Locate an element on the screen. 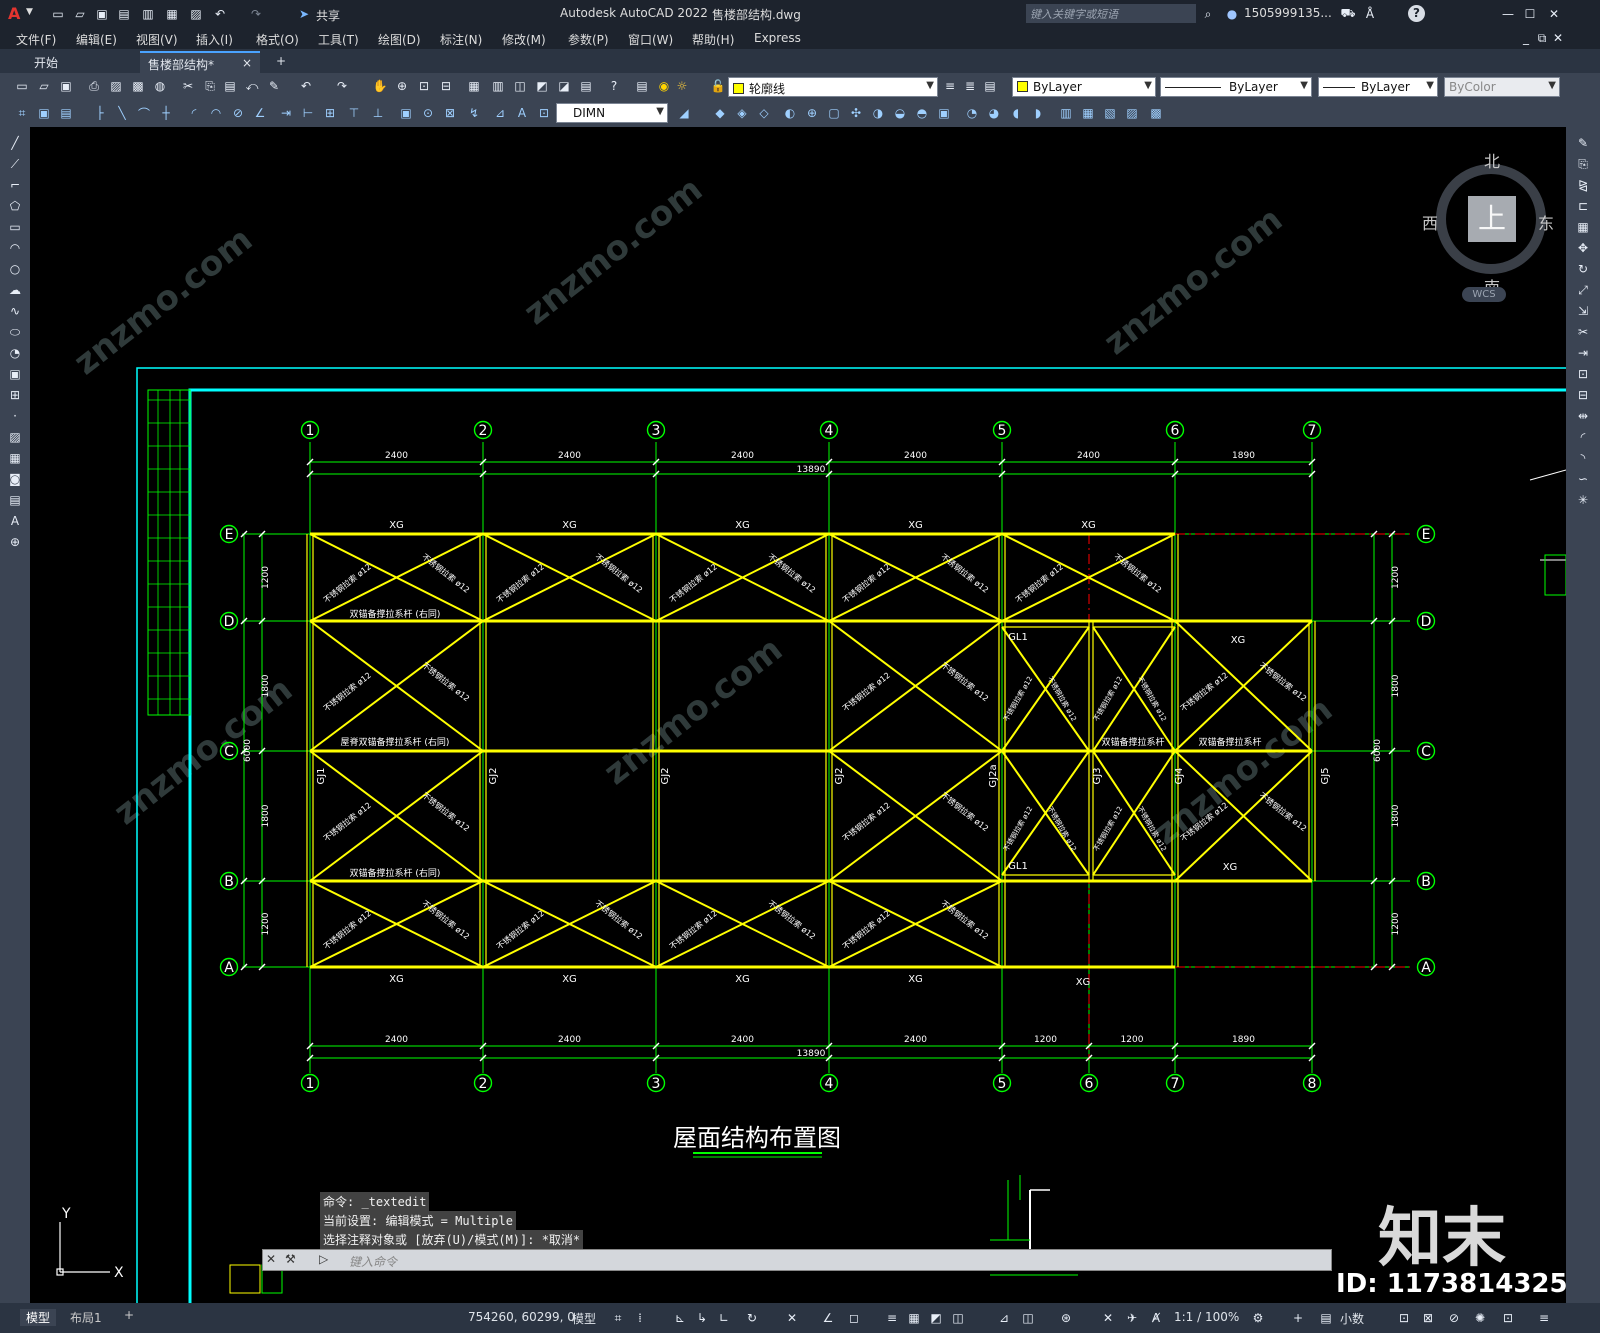  dimstyle-icon: ◢ is located at coordinates (684, 113).